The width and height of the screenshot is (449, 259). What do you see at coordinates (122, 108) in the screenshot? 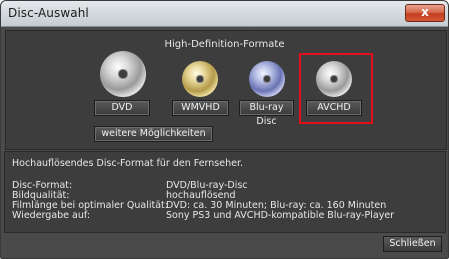
I see `dvd-button: DVD` at bounding box center [122, 108].